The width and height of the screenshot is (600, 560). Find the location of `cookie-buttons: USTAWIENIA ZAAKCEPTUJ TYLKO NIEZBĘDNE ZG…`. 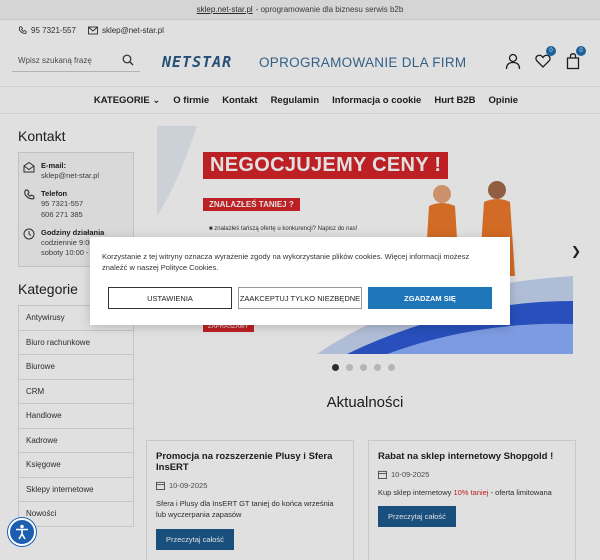

cookie-buttons: USTAWIENIA ZAAKCEPTUJ TYLKO NIEZBĘDNE ZG… is located at coordinates (300, 298).